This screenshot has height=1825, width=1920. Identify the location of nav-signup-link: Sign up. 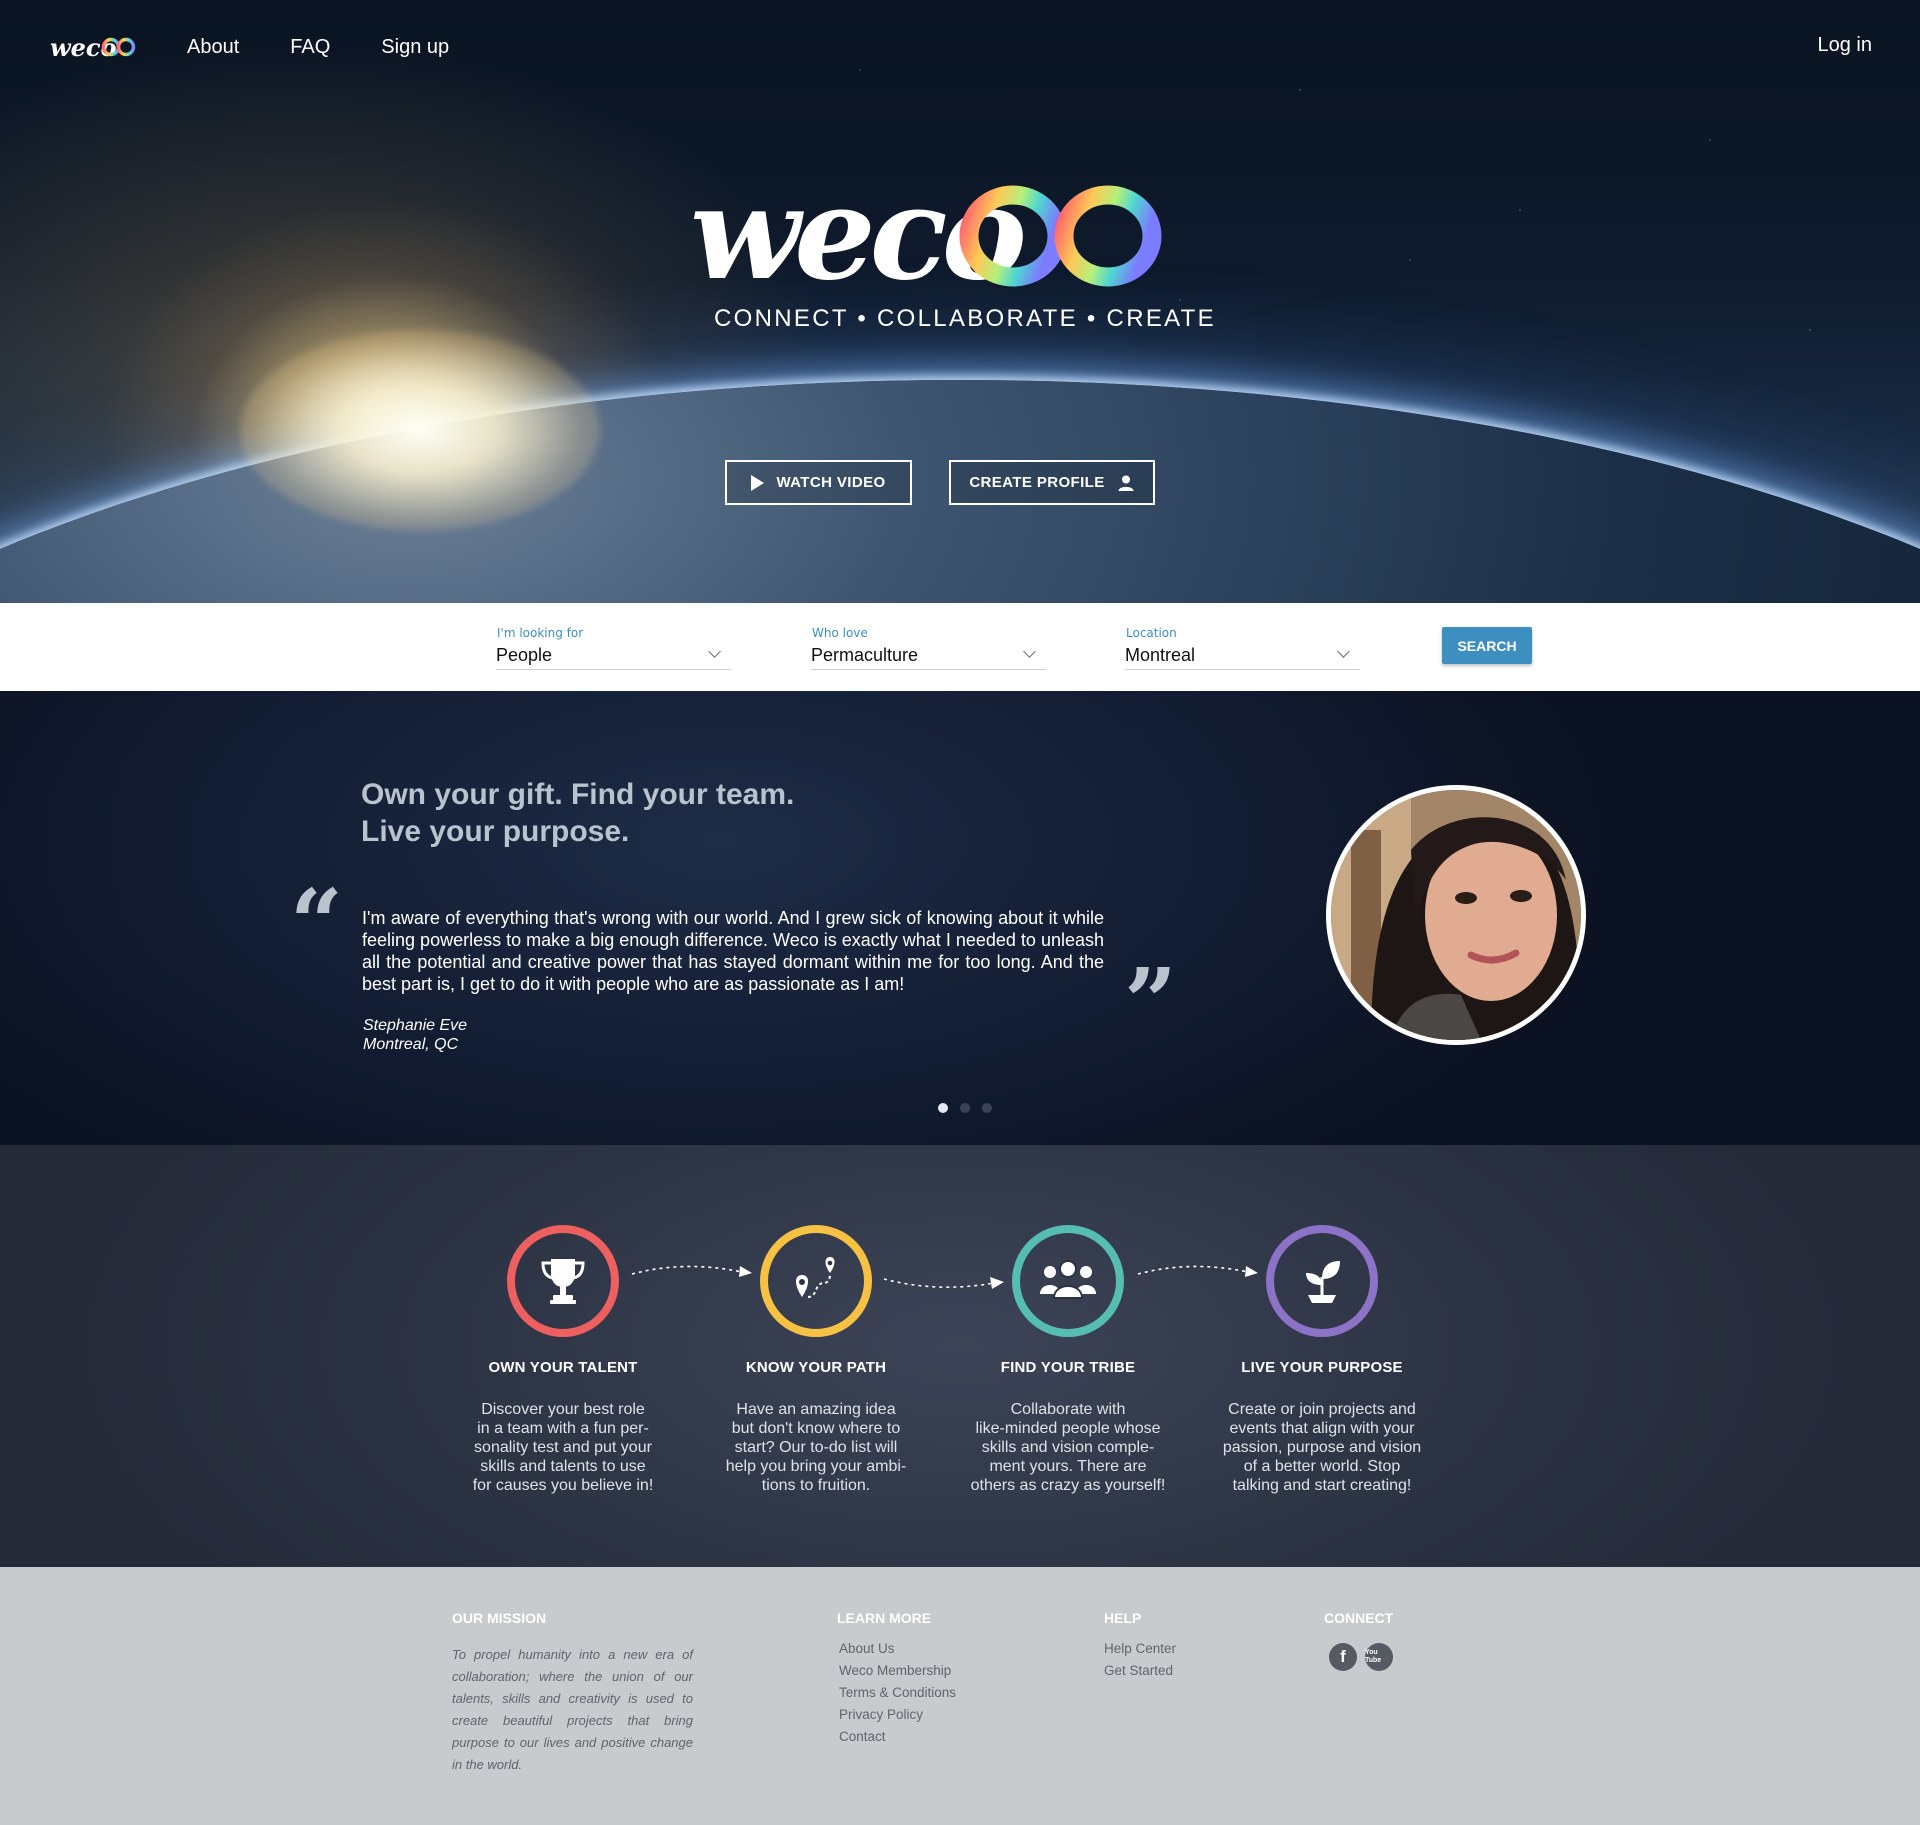
(415, 47).